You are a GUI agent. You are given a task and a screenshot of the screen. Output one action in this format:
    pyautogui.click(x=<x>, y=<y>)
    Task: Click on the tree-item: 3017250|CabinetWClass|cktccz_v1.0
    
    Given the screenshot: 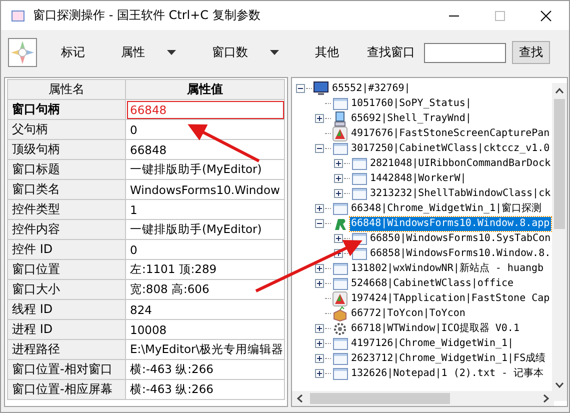 What is the action you would take?
    pyautogui.click(x=450, y=149)
    